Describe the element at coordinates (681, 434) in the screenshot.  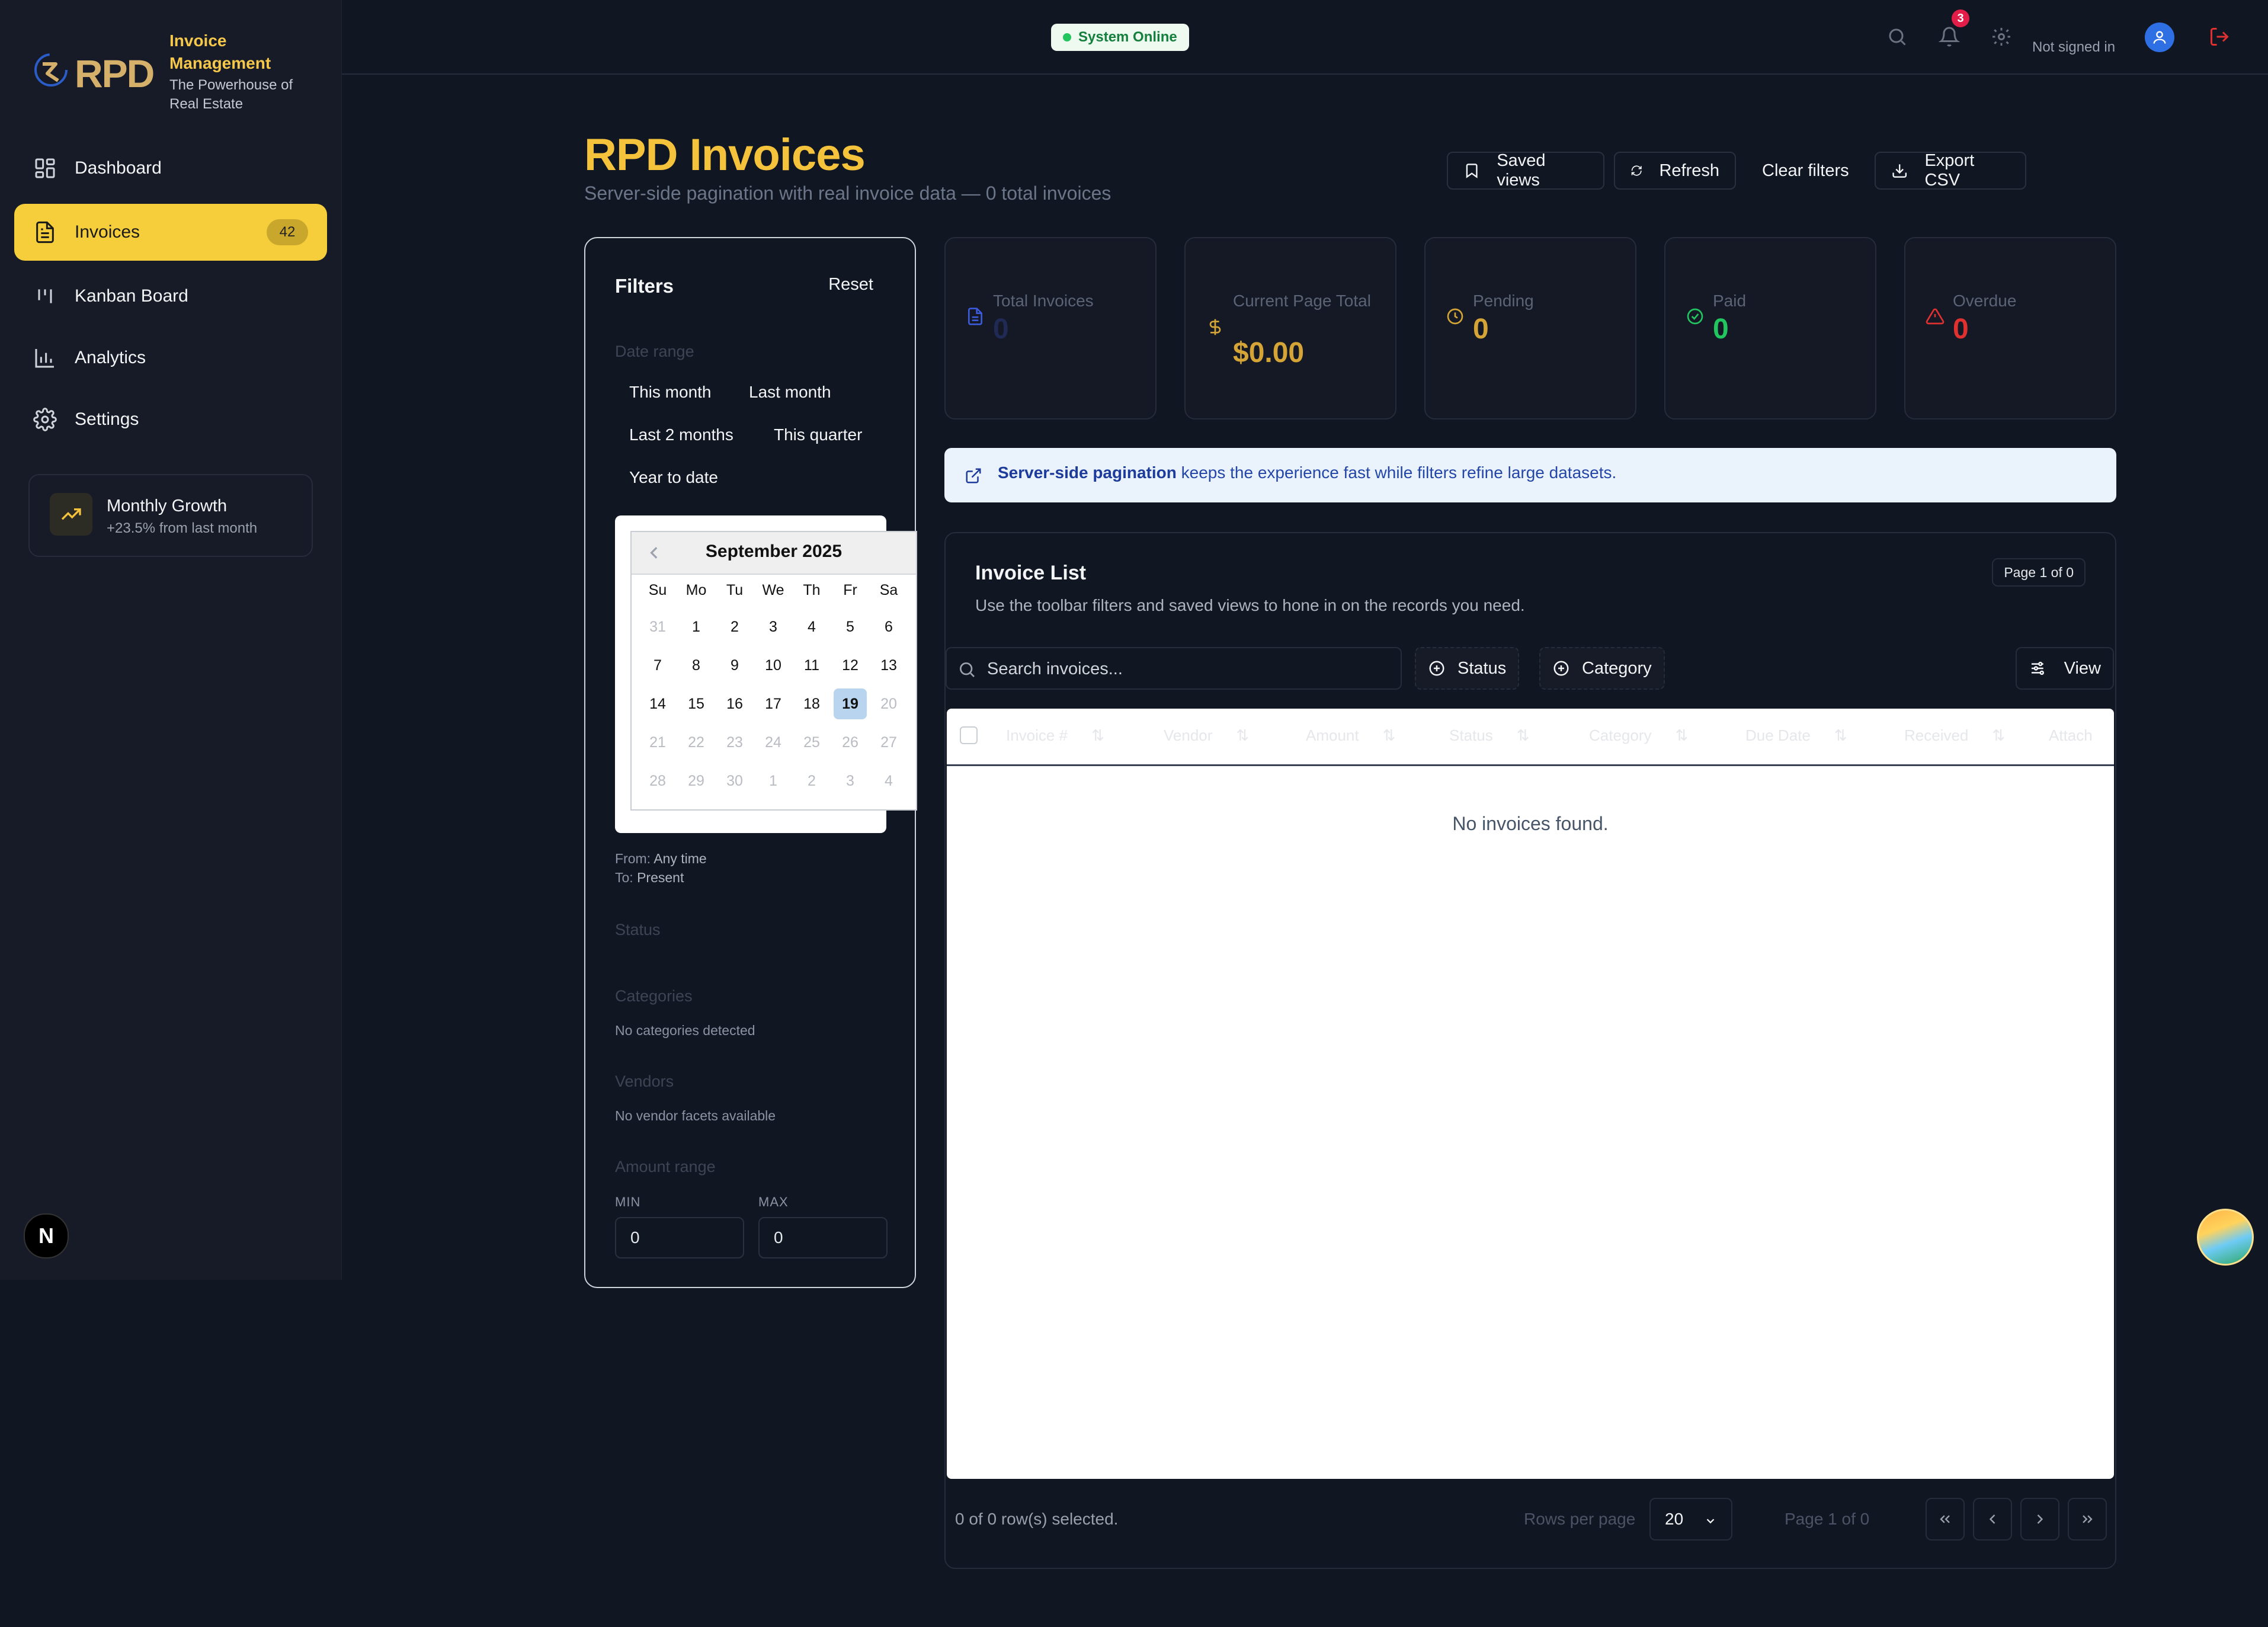
I see `preset-last-2-months: Last 2 months` at that location.